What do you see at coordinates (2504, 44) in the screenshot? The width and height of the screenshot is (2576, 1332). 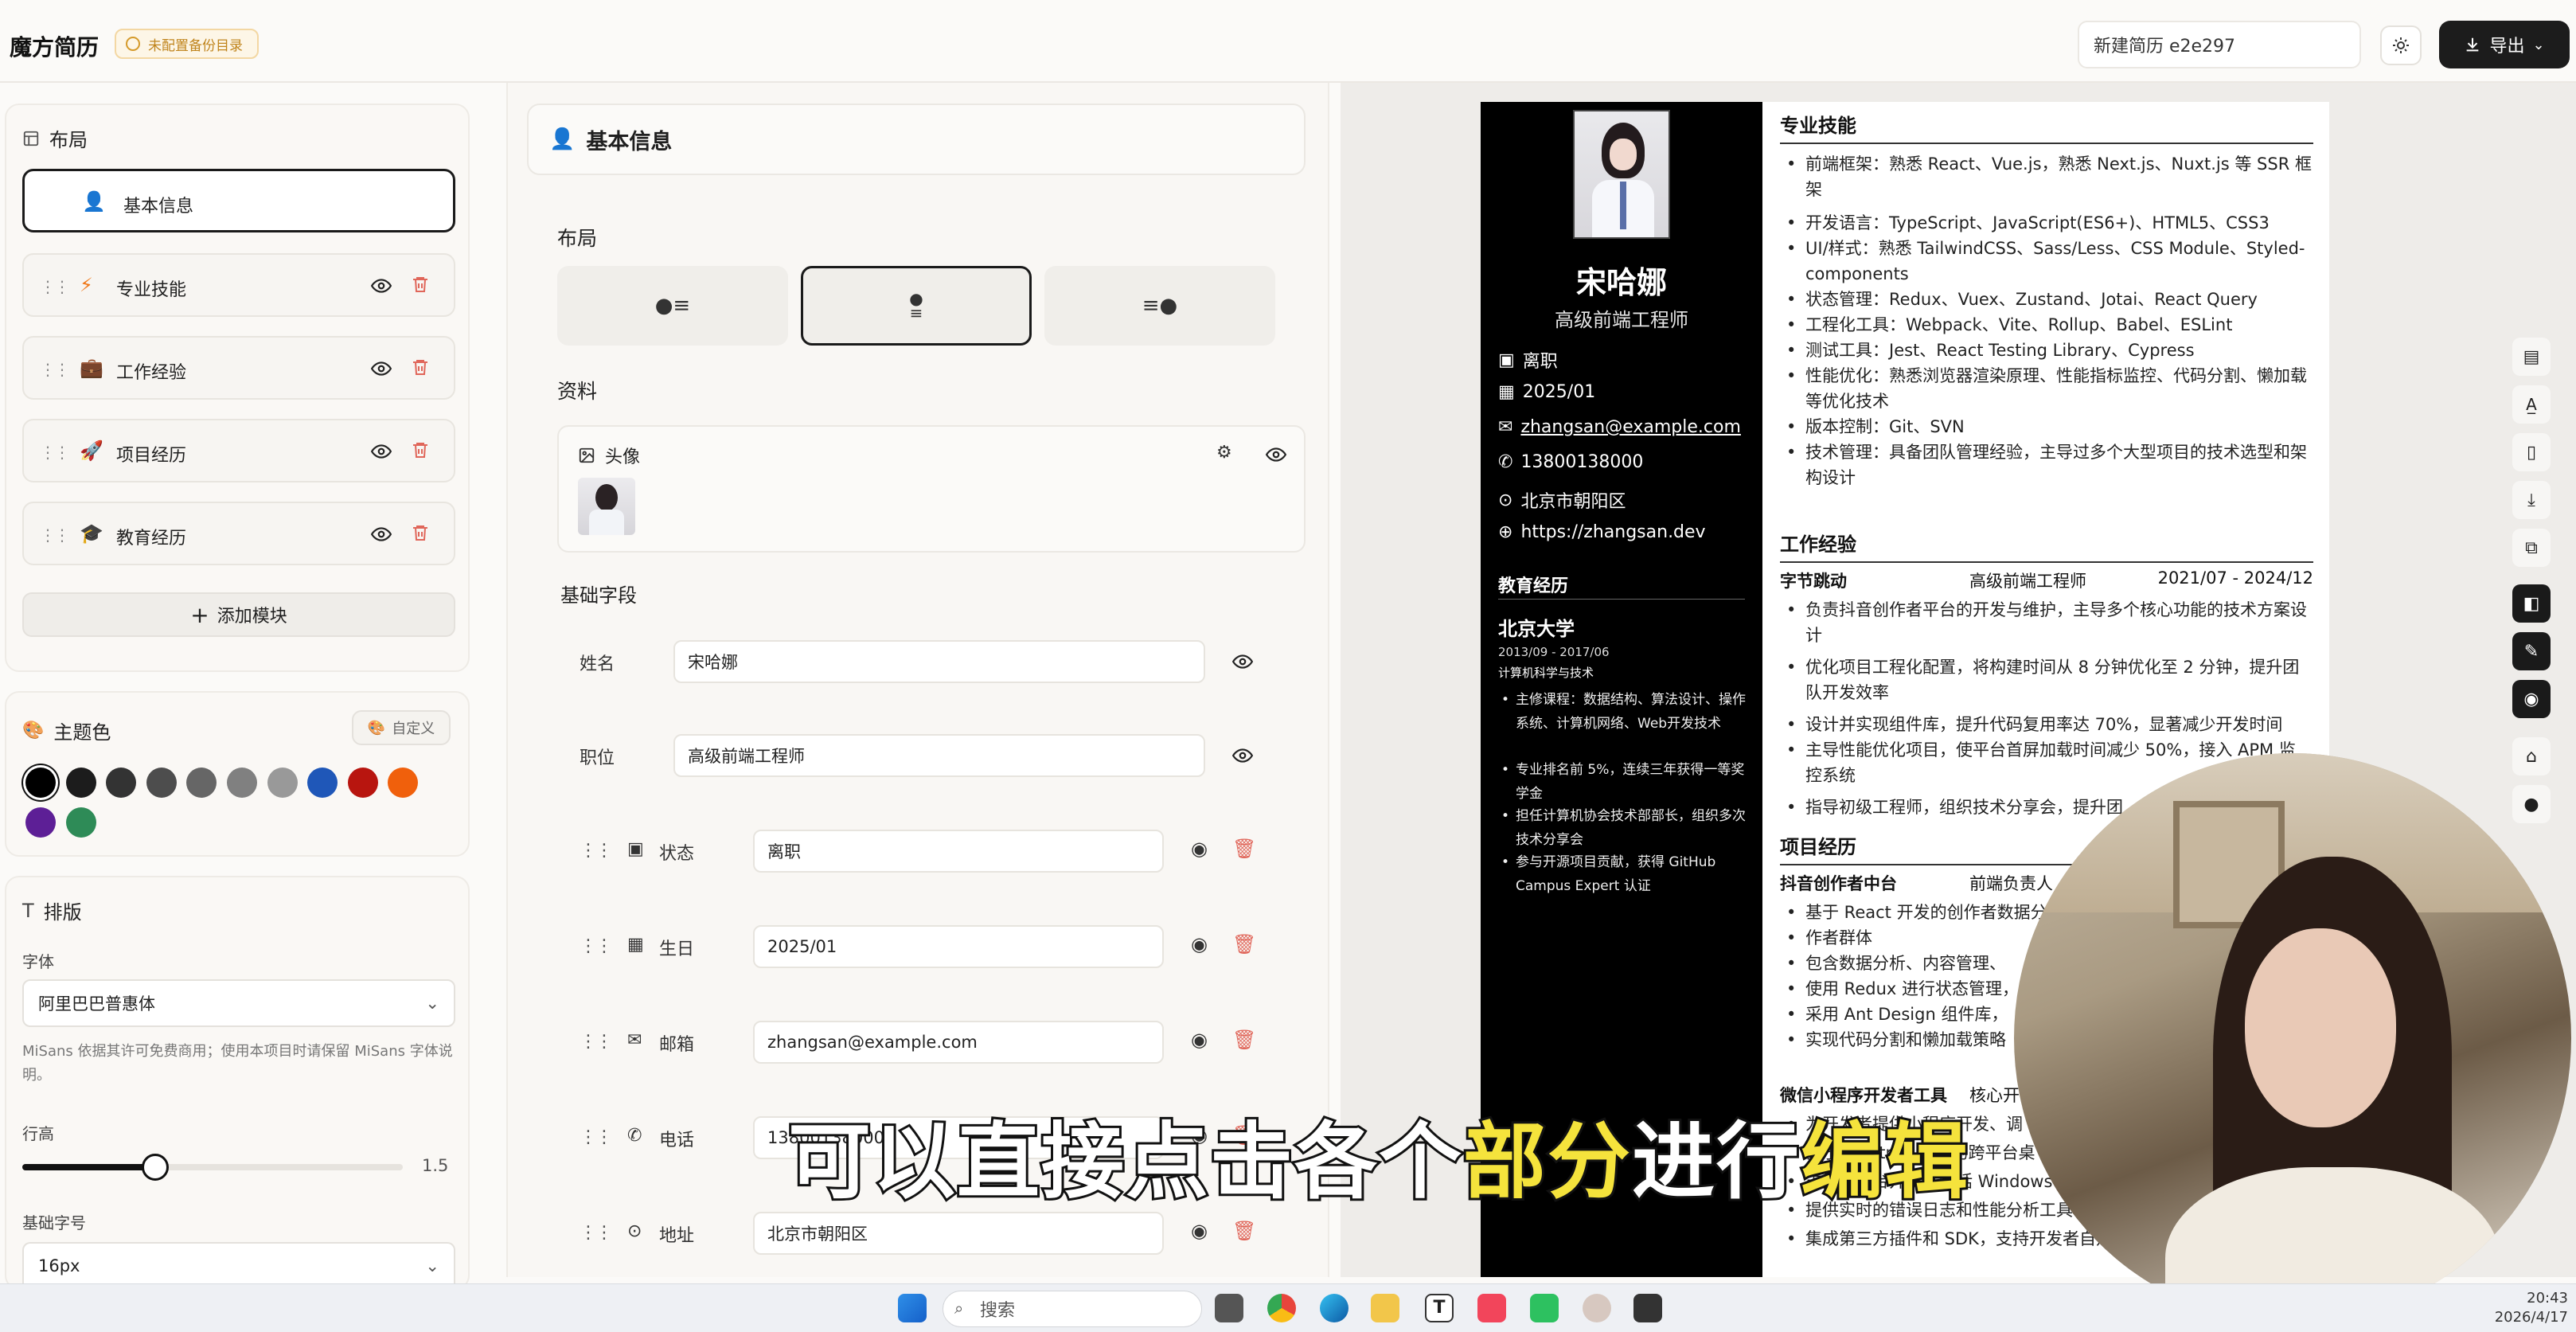 I see `export-button: 导出 ⌄` at bounding box center [2504, 44].